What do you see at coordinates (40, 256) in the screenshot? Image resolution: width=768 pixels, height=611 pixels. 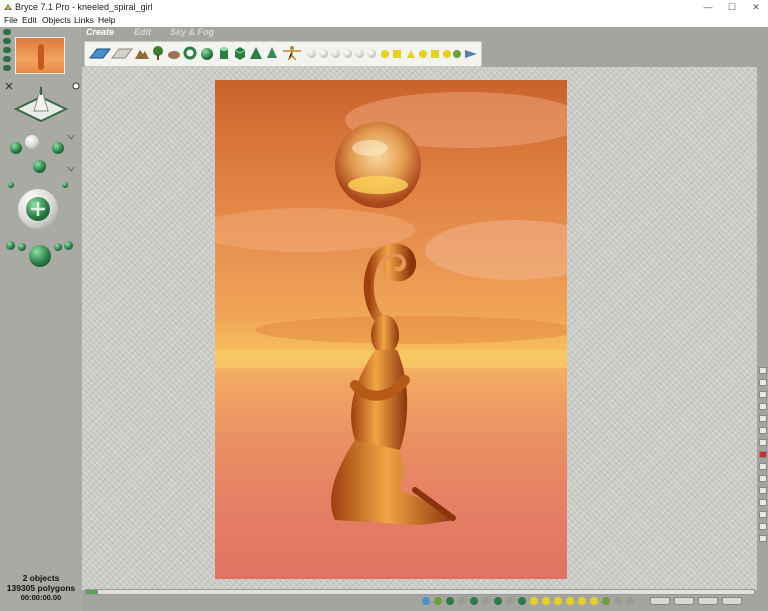 I see `zoom-trackball` at bounding box center [40, 256].